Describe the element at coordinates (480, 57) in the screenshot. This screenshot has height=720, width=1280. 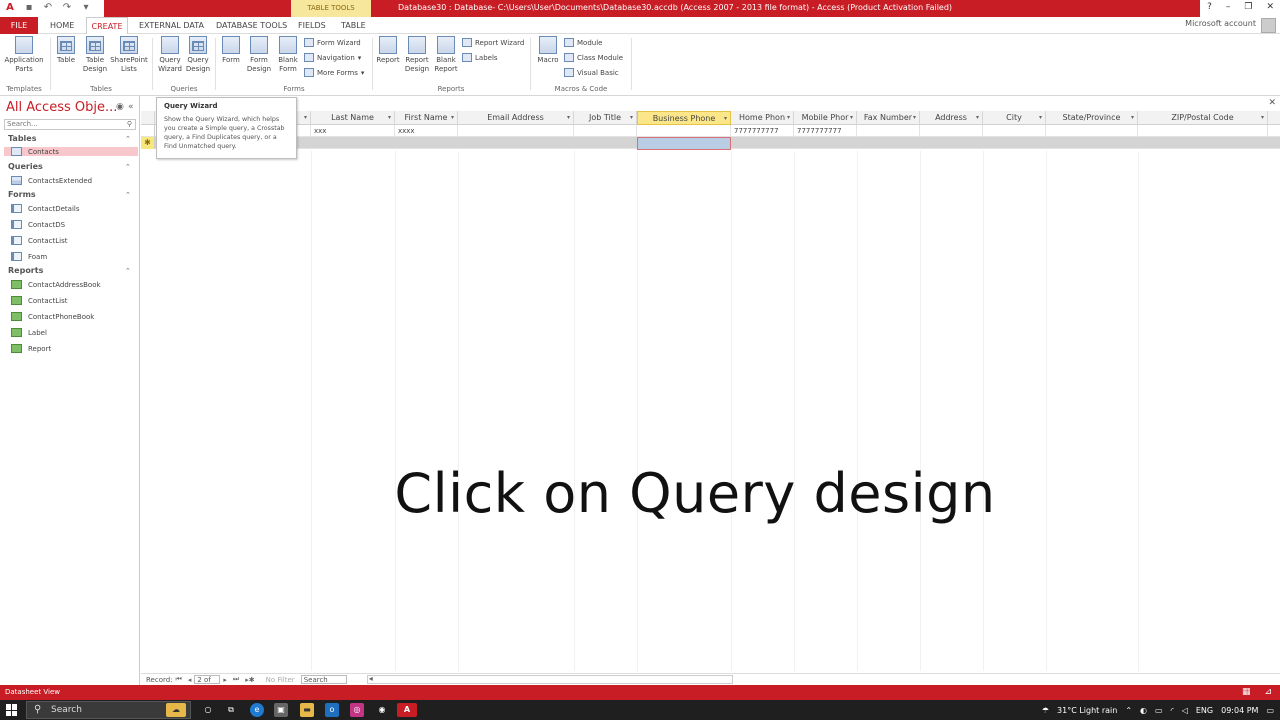
I see `labels-button: Labels` at that location.